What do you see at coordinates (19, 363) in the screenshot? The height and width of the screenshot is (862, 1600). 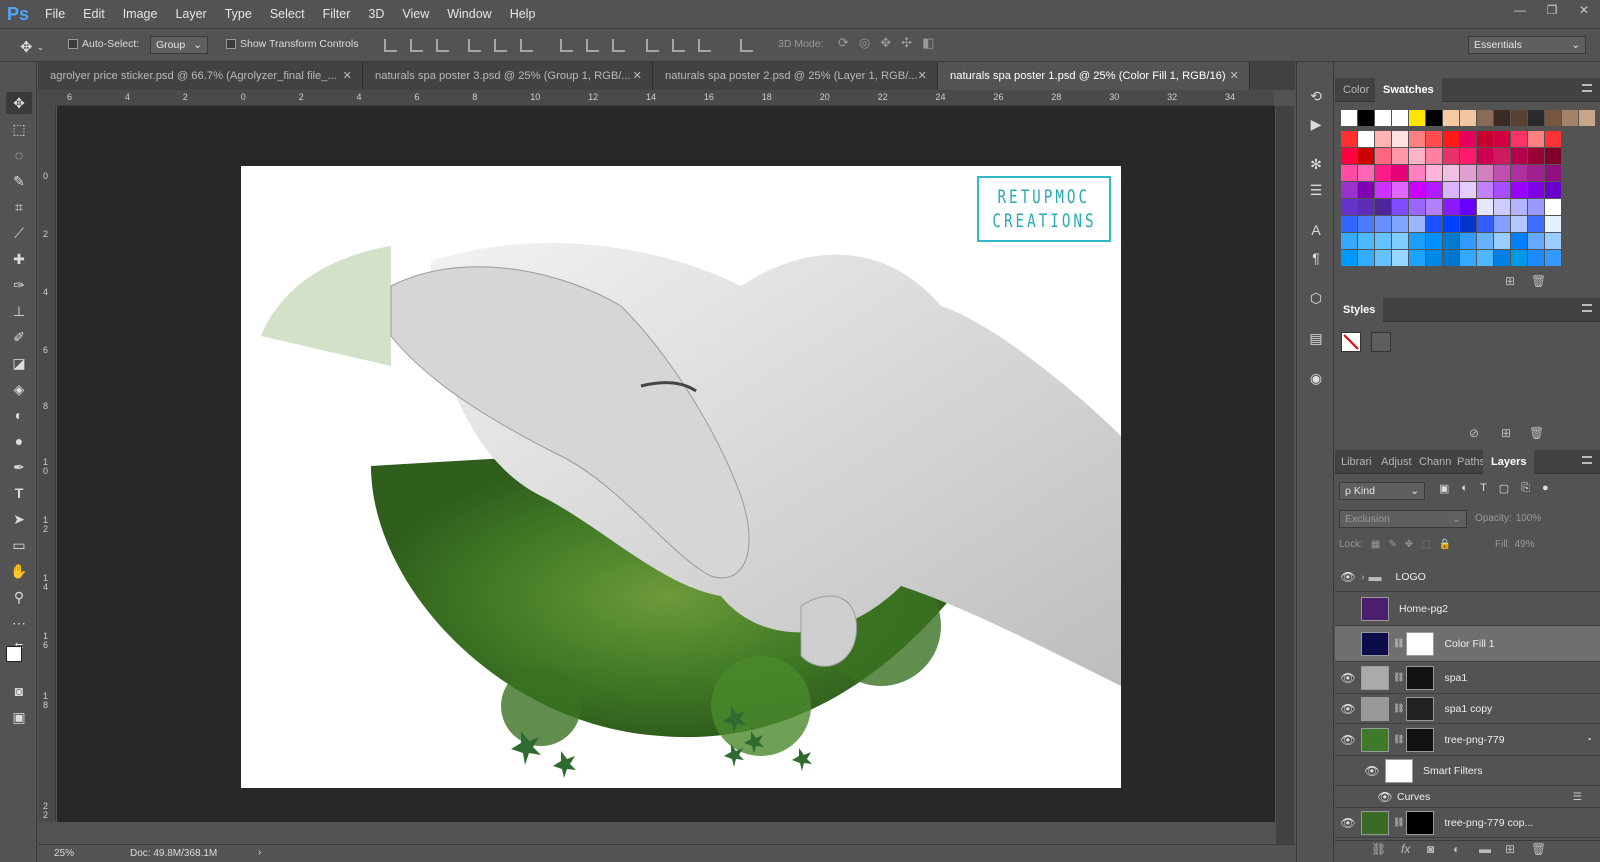 I see `eraser-tool-icon: ◪` at bounding box center [19, 363].